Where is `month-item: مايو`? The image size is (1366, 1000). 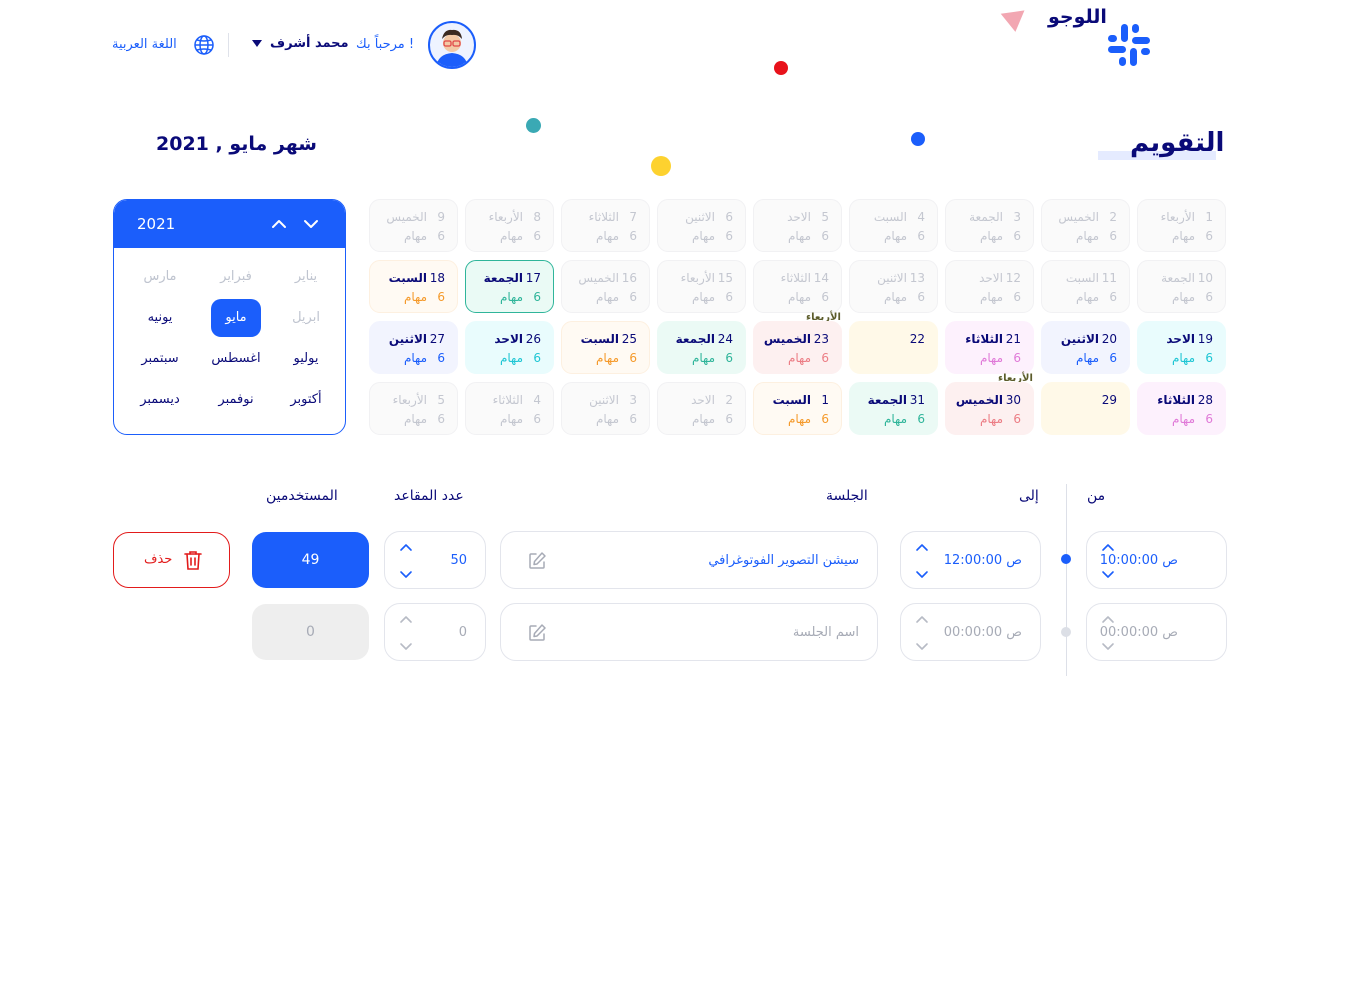
month-item: مايو is located at coordinates (236, 318).